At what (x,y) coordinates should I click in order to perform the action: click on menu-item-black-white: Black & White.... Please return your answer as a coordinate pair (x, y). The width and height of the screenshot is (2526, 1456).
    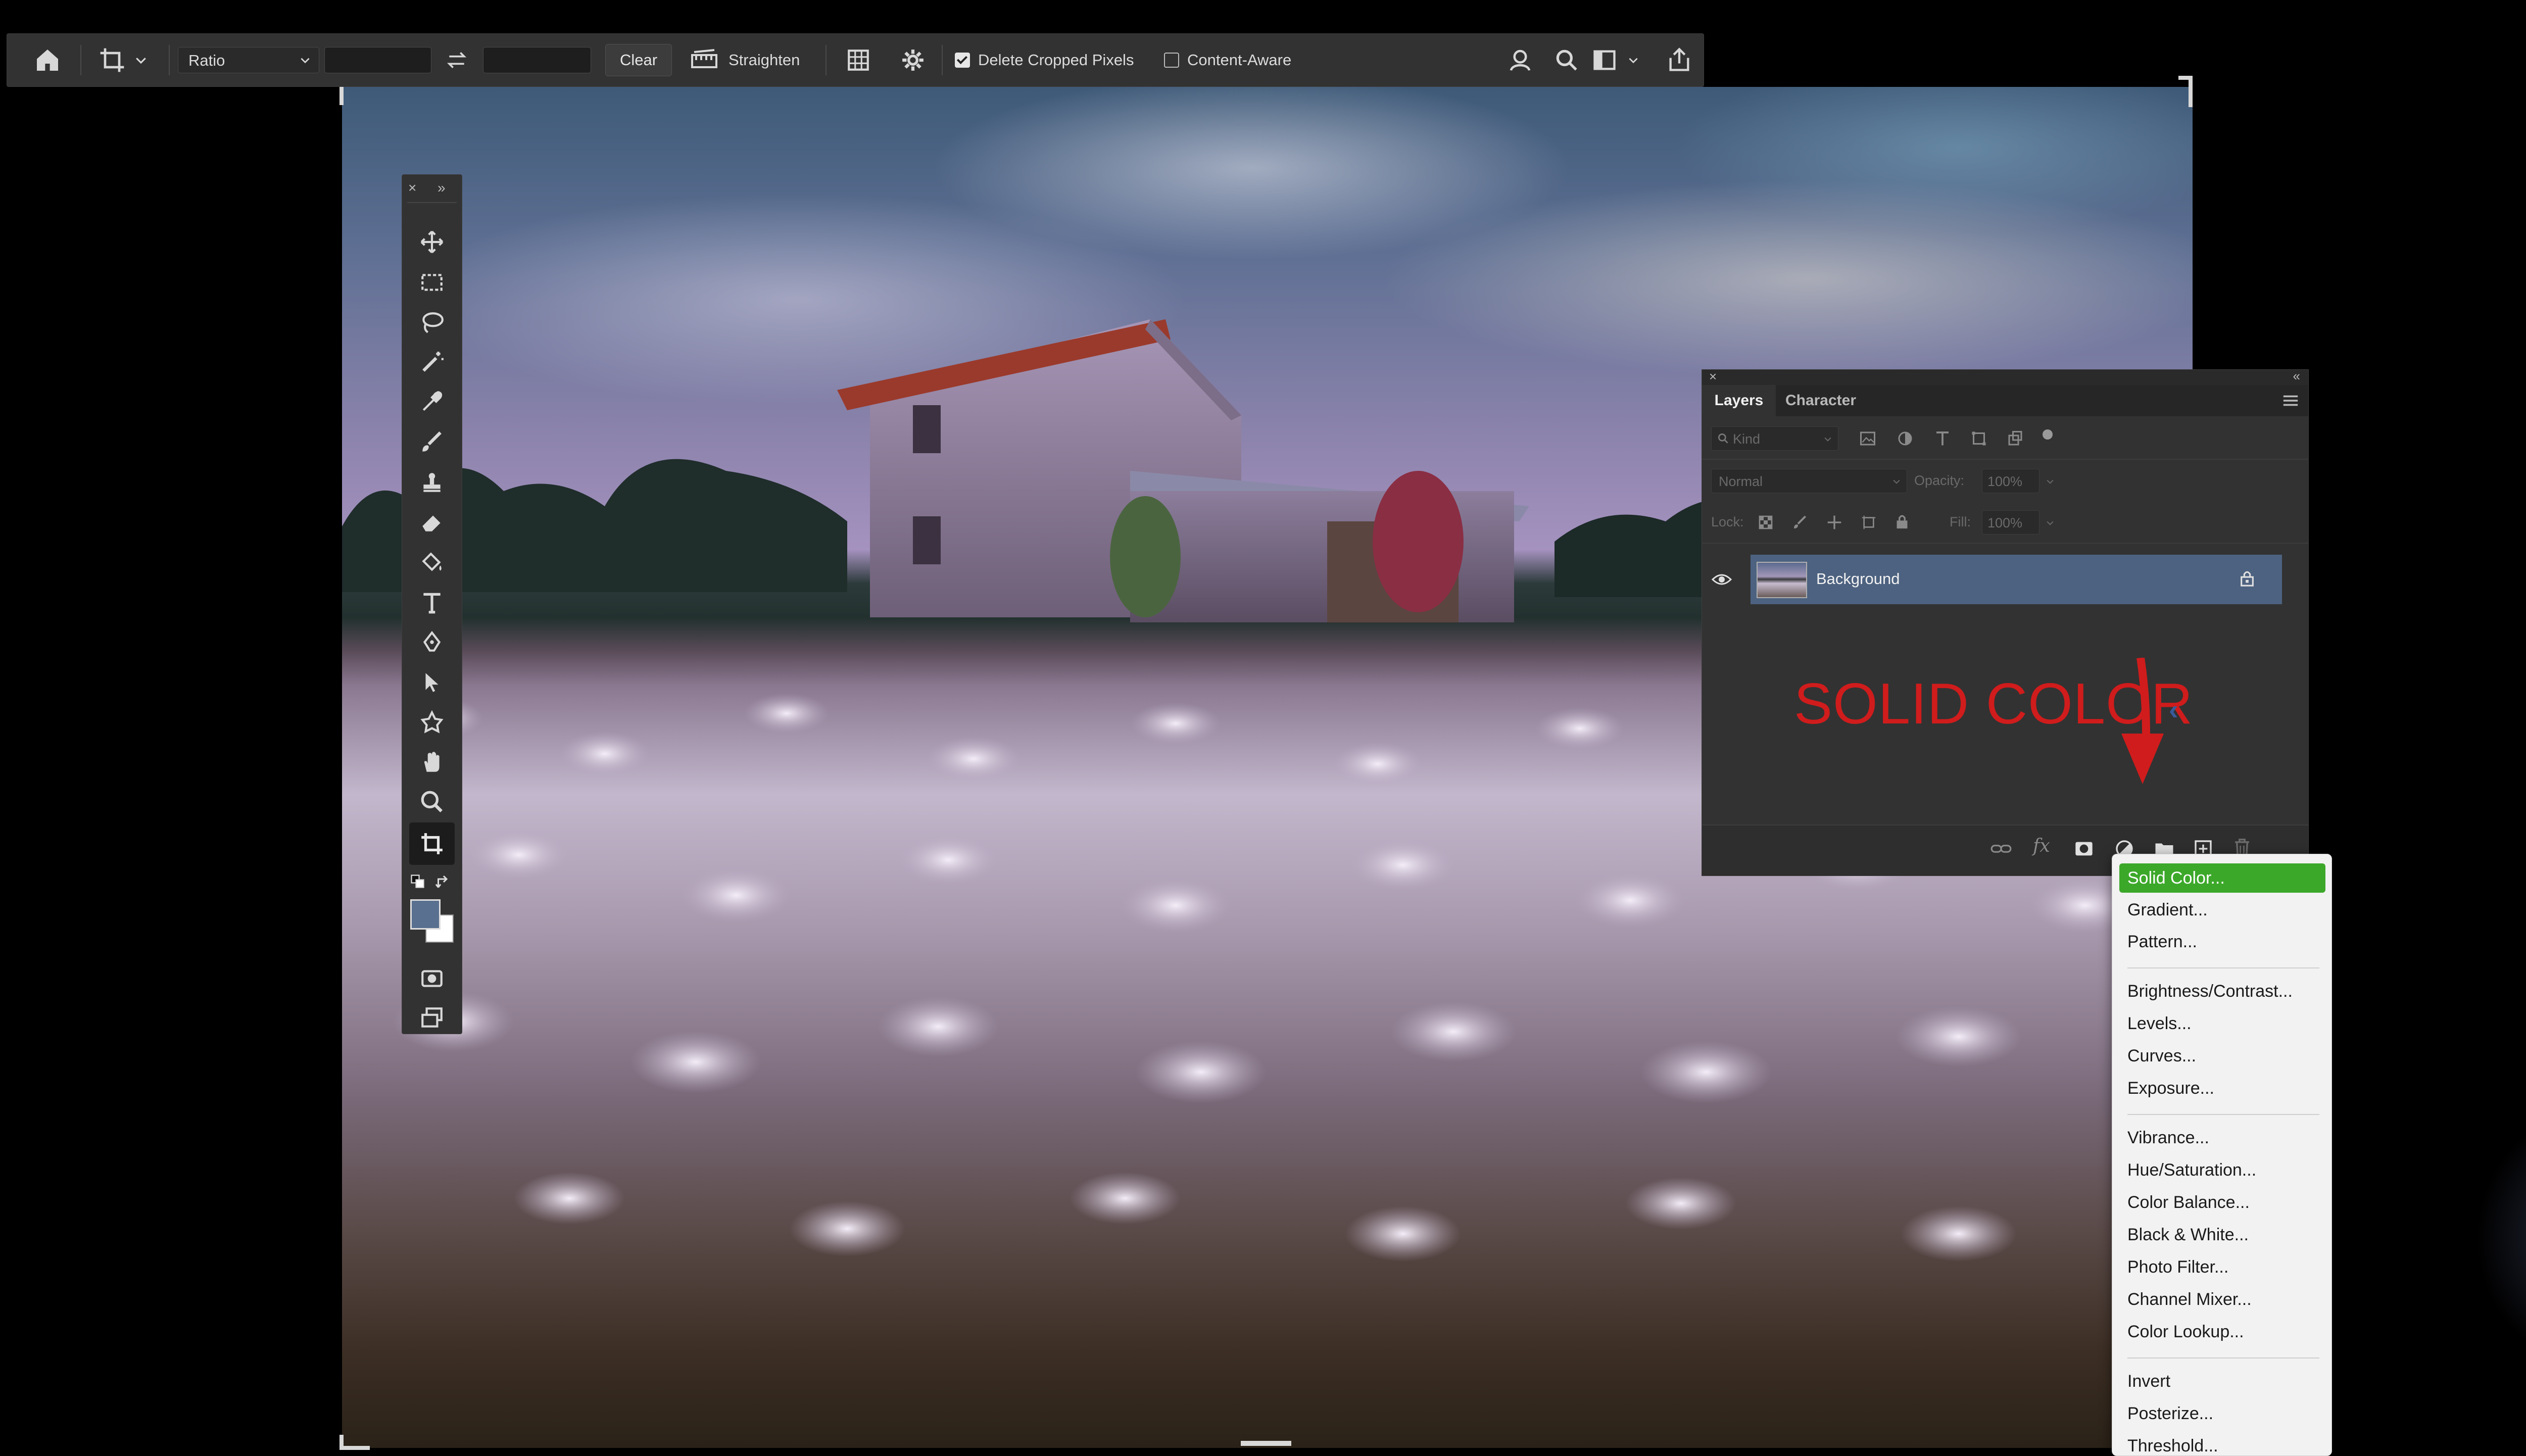
    Looking at the image, I should click on (2188, 1235).